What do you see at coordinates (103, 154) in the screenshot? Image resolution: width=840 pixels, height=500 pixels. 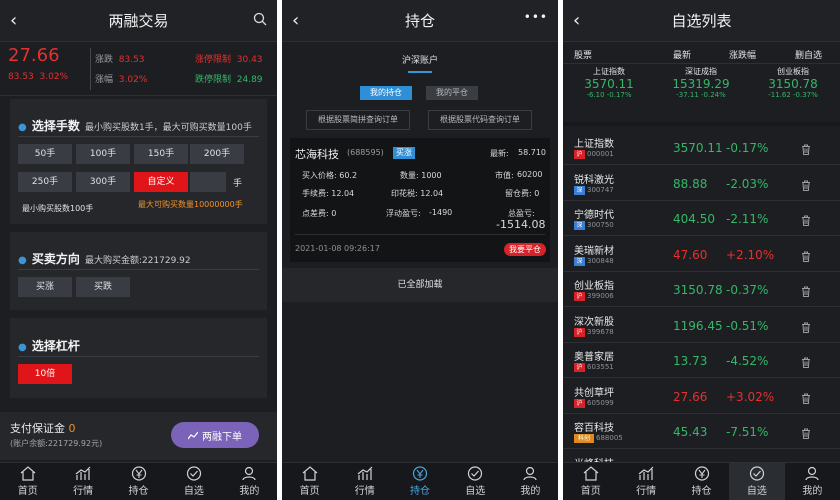 I see `qty-100-button: 100手` at bounding box center [103, 154].